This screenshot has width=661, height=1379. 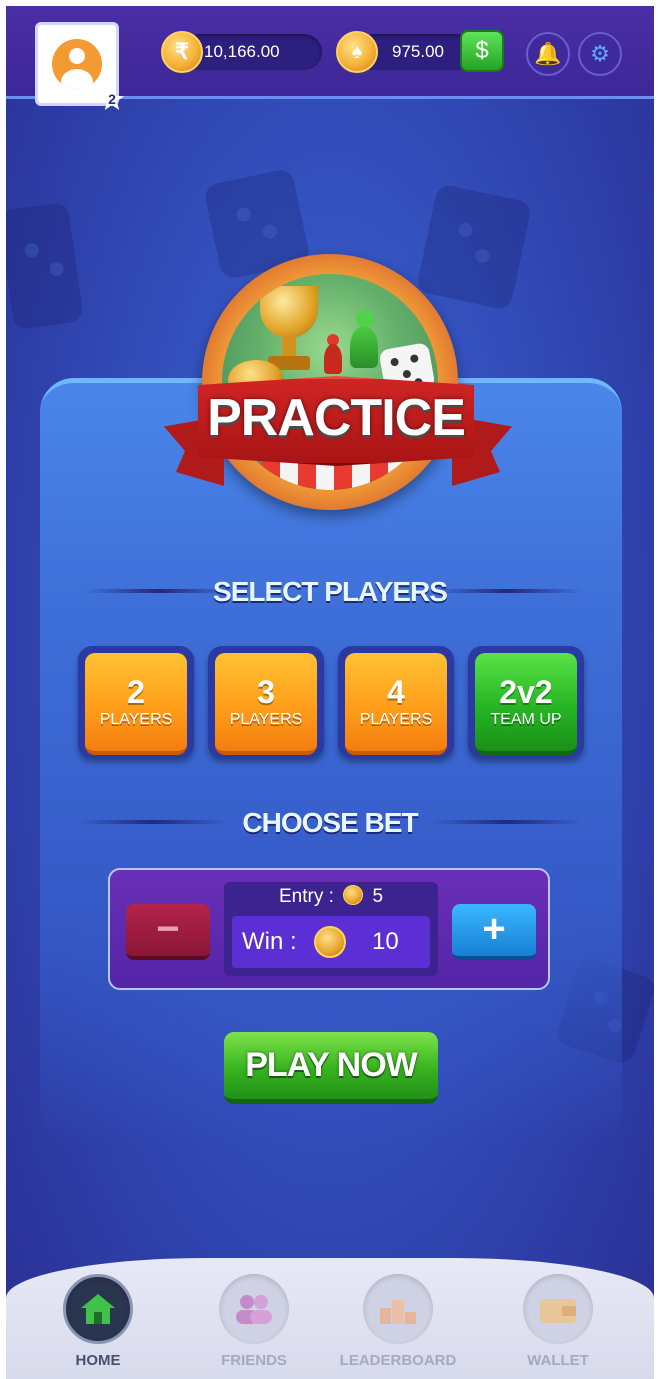 What do you see at coordinates (254, 1309) in the screenshot?
I see `friends-icon` at bounding box center [254, 1309].